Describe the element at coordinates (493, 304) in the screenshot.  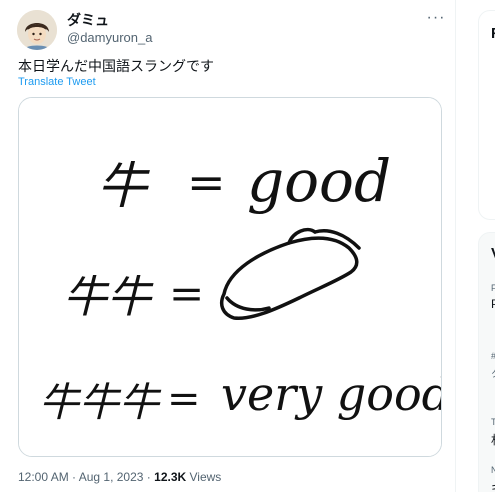
I see `trend-row-2: P` at that location.